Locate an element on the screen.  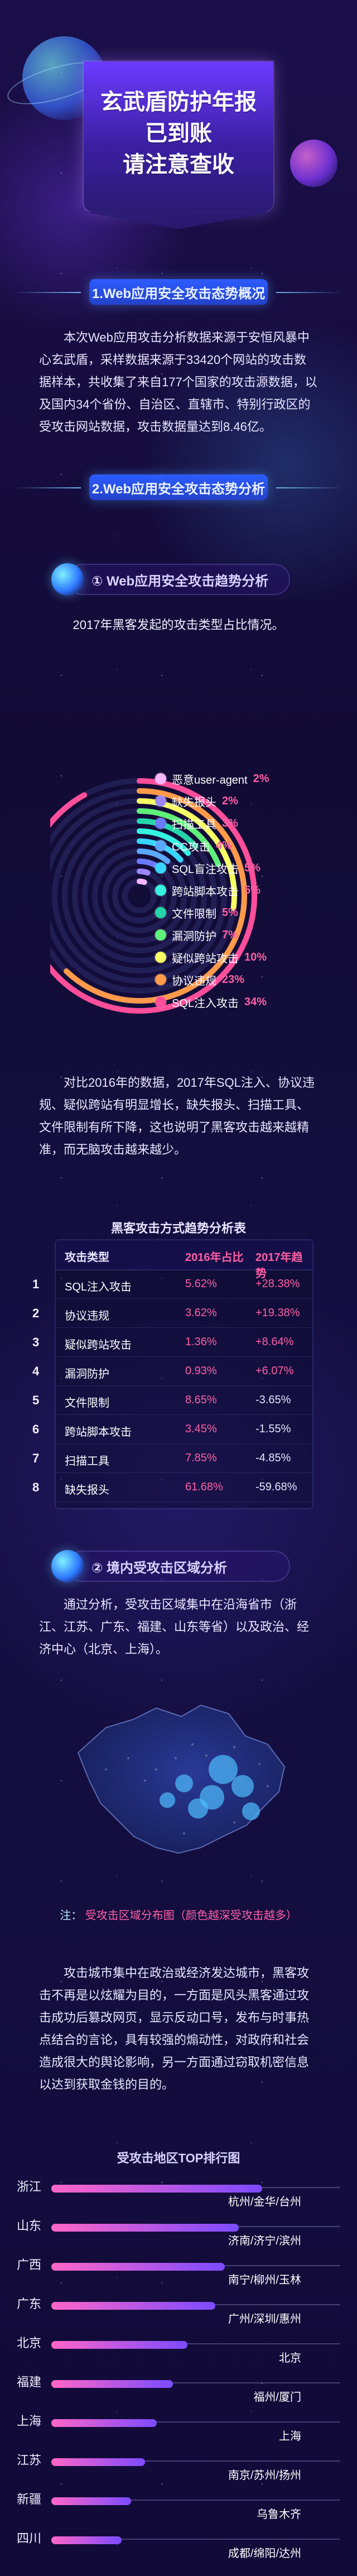
legend-label: 跨站脚本攻击 is located at coordinates (206, 891).